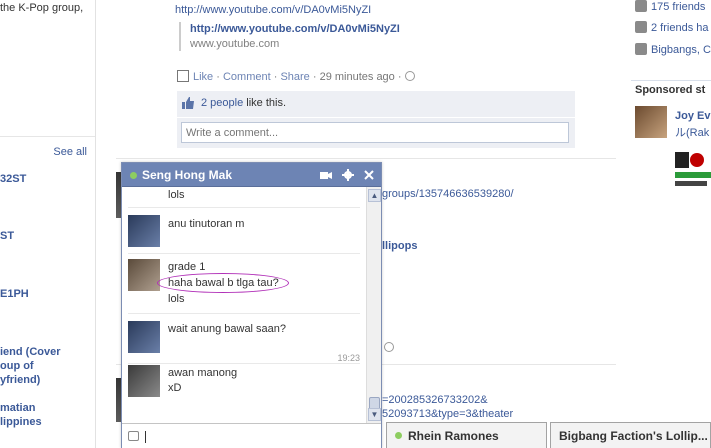  I want to click on likes-bar: 2 people like this., so click(376, 104).